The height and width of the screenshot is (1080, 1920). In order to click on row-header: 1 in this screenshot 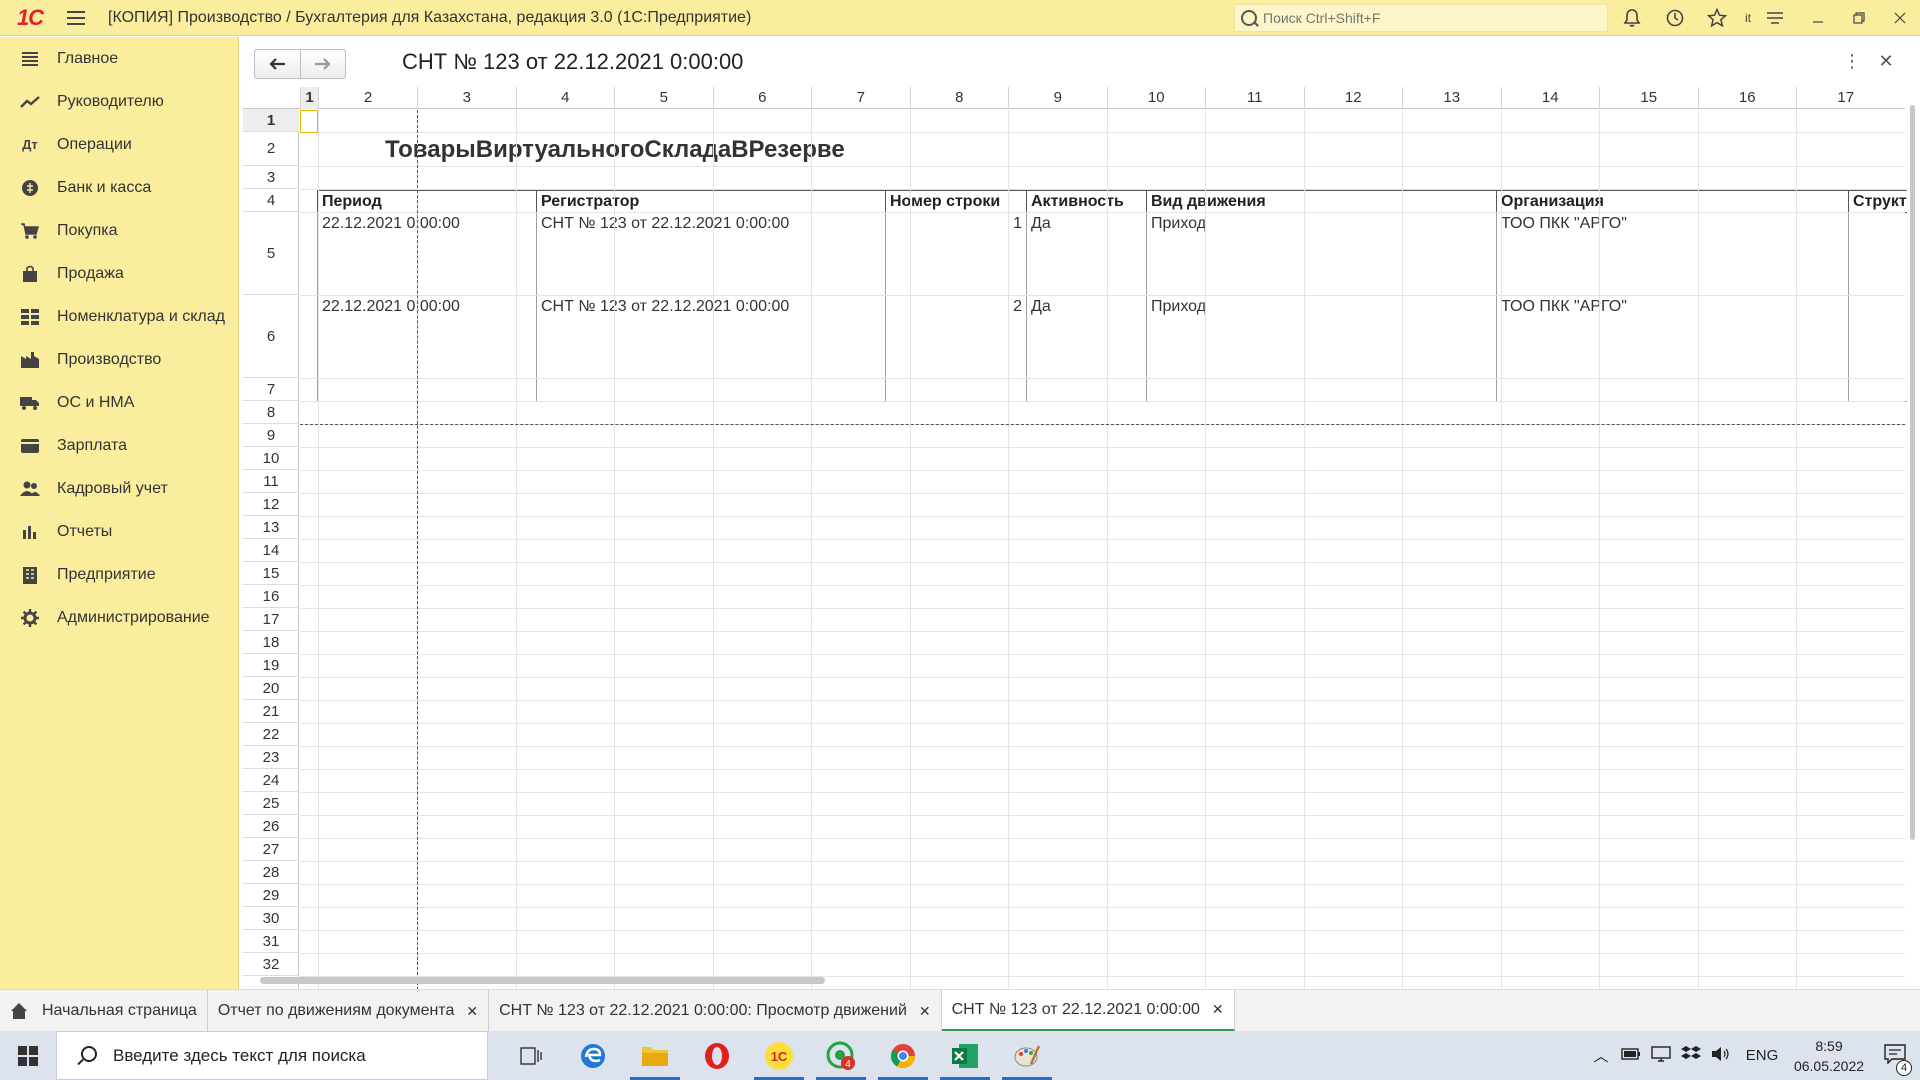, I will do `click(271, 120)`.